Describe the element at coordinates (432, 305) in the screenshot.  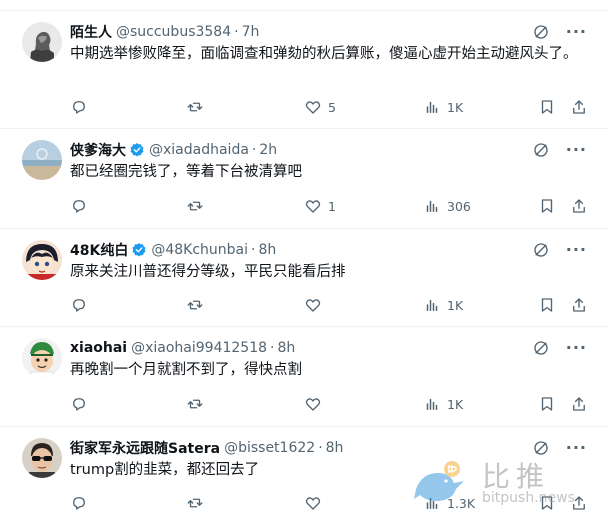
I see `views-chart-icon` at that location.